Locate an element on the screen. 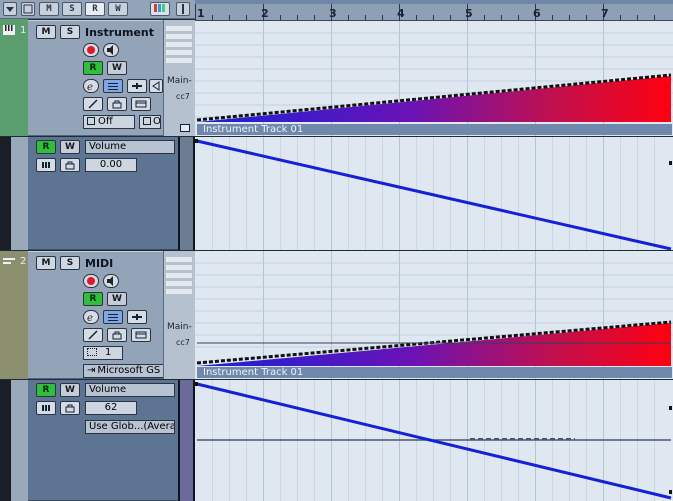 Image resolution: width=673 pixels, height=501 pixels. track-1-mute-button: M is located at coordinates (46, 32).